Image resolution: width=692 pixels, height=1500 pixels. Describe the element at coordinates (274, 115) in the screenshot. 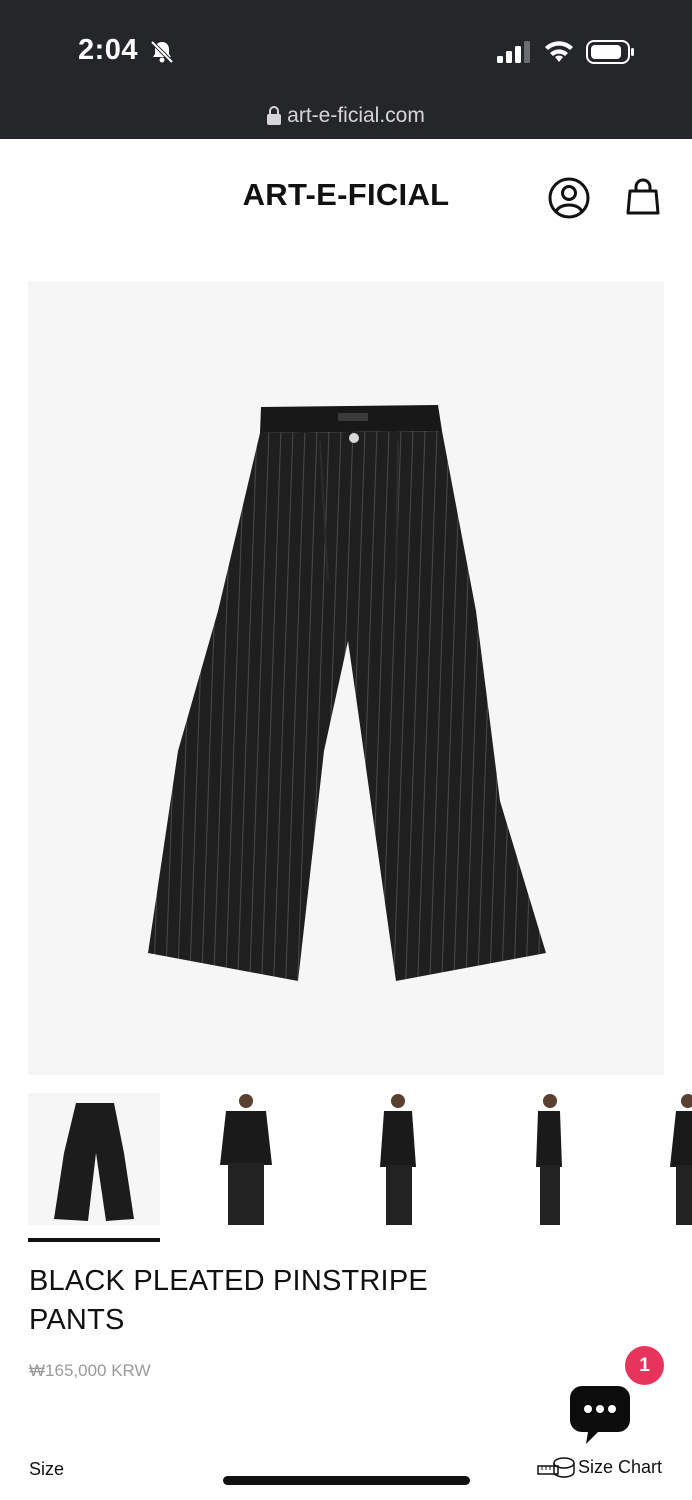

I see `lock-icon` at that location.